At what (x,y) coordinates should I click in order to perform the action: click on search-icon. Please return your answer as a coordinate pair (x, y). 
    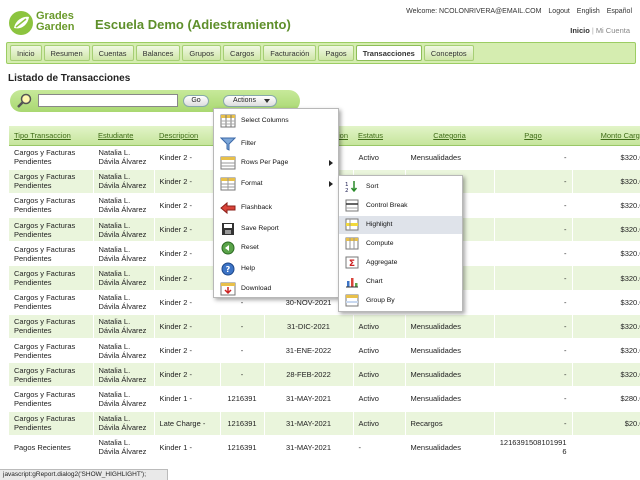
    Looking at the image, I should click on (24, 100).